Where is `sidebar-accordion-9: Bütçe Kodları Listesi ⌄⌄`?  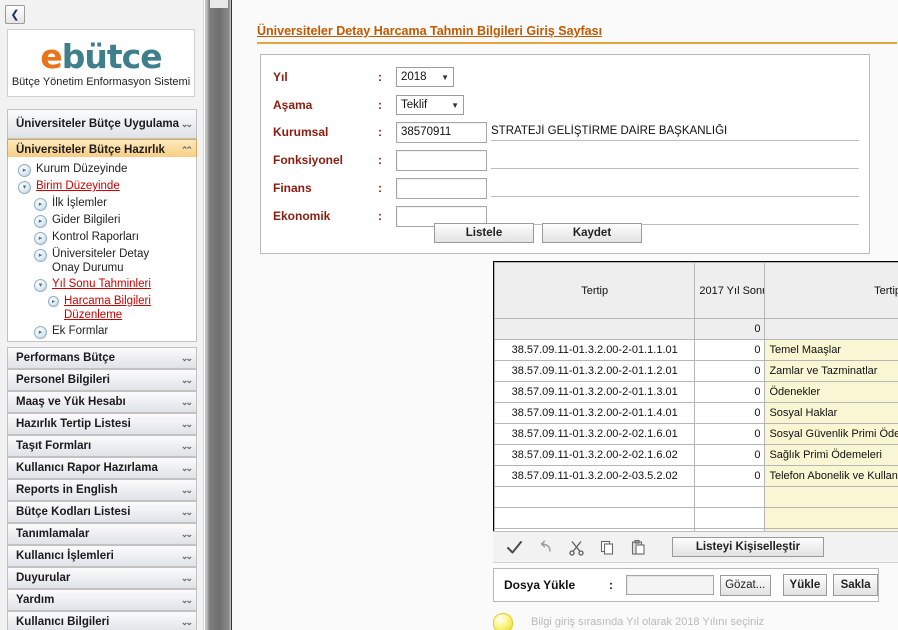 sidebar-accordion-9: Bütçe Kodları Listesi ⌄⌄ is located at coordinates (102, 512).